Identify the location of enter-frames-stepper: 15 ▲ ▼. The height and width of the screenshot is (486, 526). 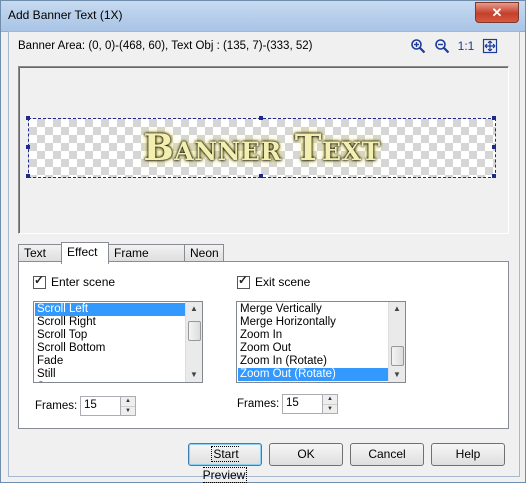
(108, 406).